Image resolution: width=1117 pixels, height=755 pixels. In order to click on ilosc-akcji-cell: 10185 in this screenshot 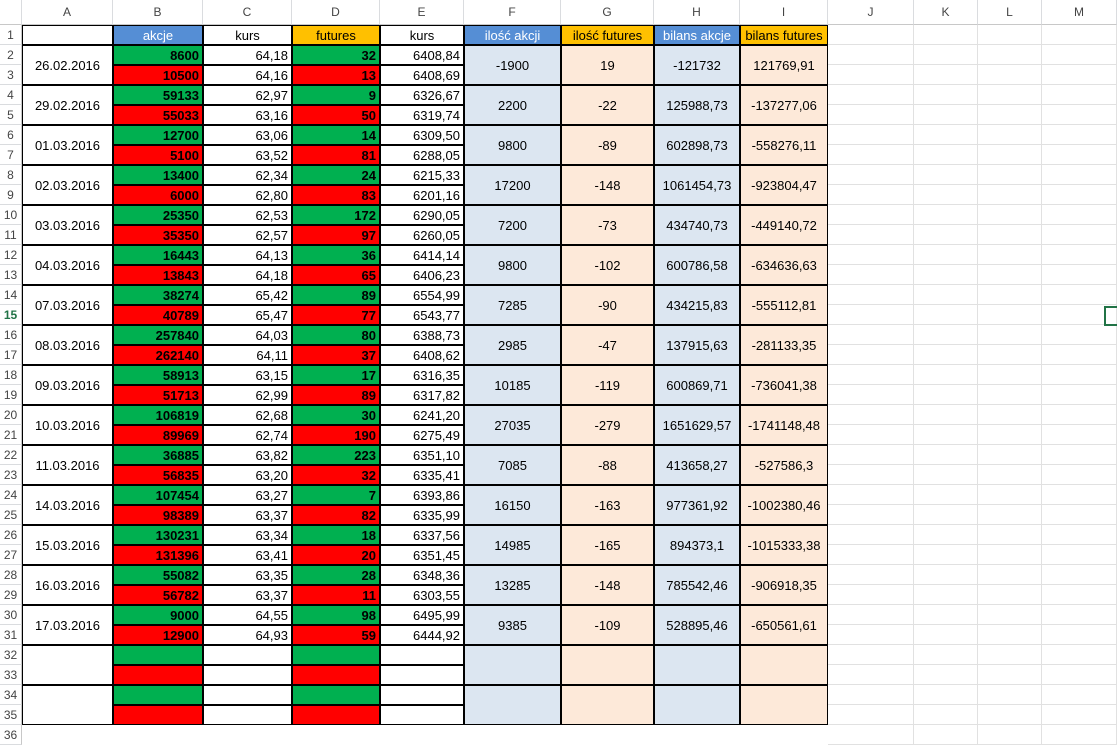, I will do `click(512, 385)`.